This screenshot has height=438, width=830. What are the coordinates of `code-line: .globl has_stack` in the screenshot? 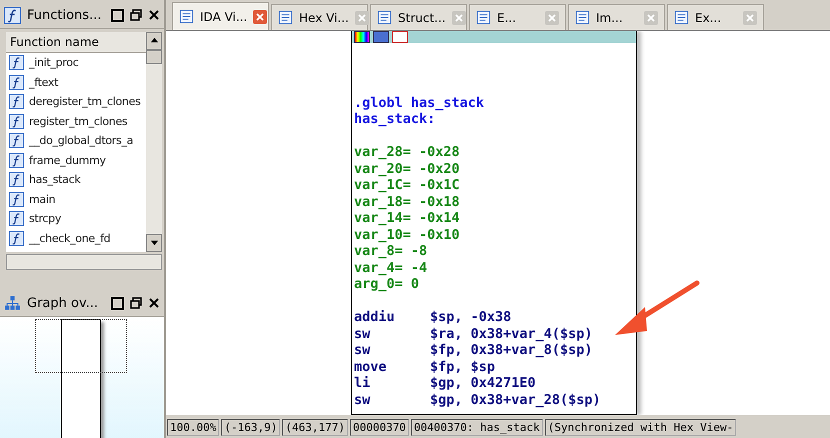 It's located at (420, 102).